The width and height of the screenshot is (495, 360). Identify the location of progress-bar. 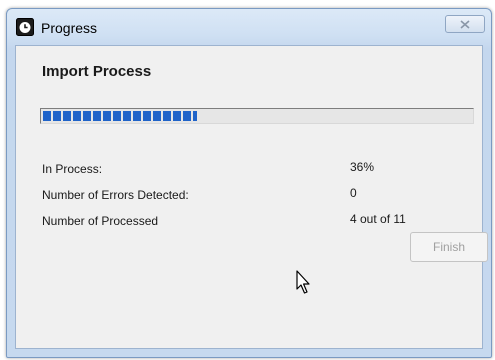
(257, 116).